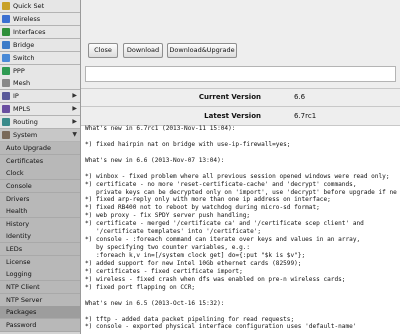  I want to click on latest-version-value: 6.7rc1, so click(305, 116).